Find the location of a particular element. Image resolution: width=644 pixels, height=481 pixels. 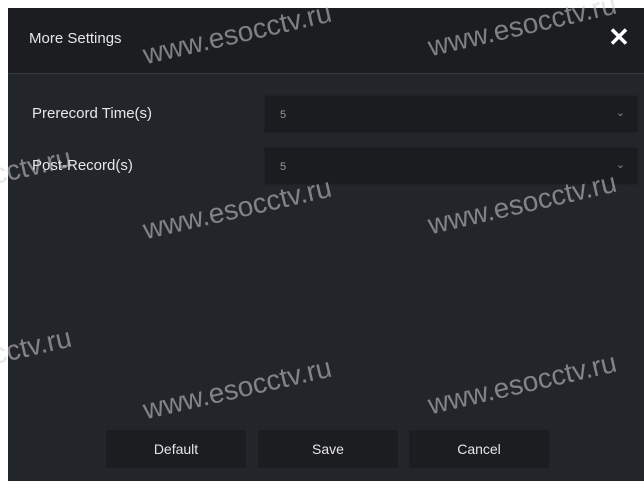

save-button: Save is located at coordinates (328, 449).